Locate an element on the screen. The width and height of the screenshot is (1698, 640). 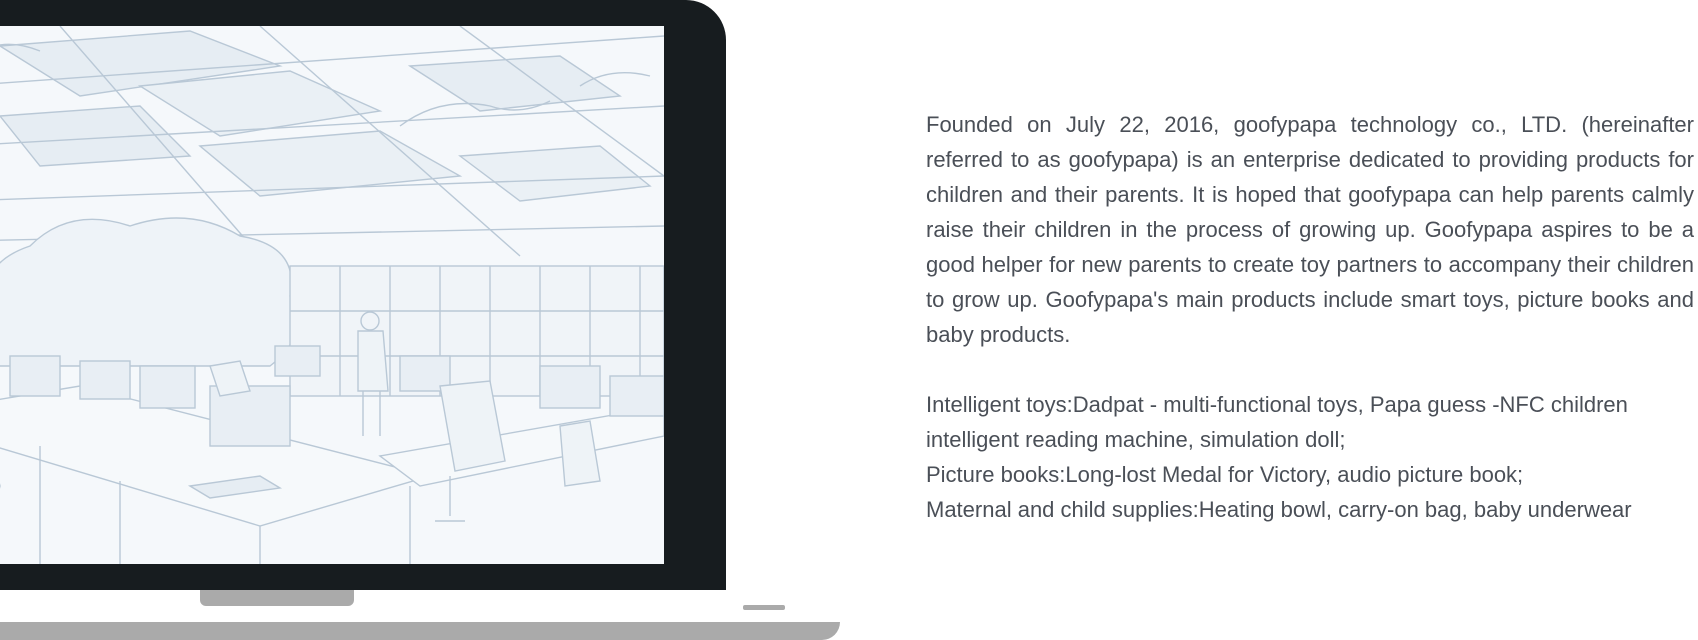
laptop-hinge is located at coordinates (277, 598).